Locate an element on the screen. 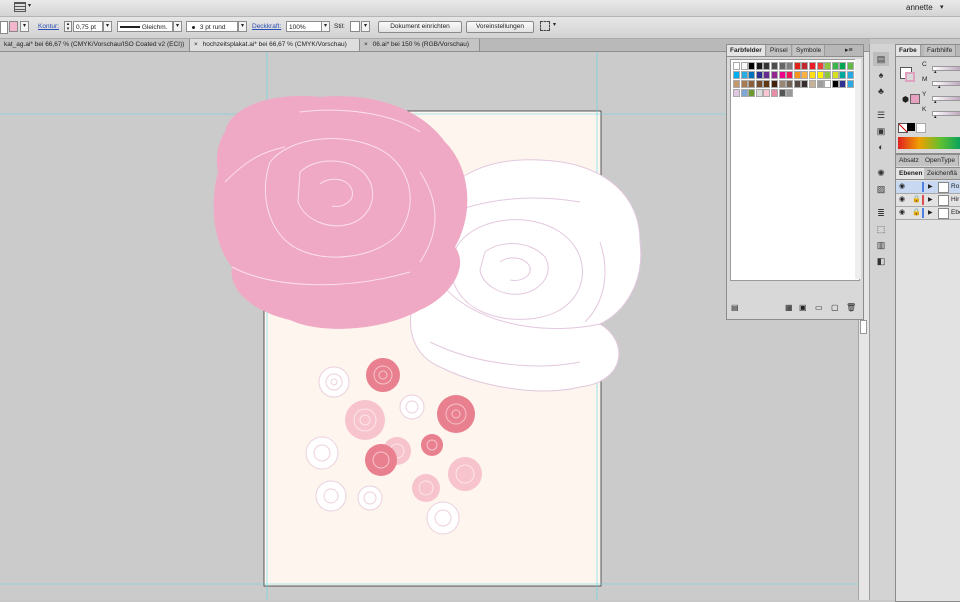 The width and height of the screenshot is (960, 602). color-spectrum is located at coordinates (929, 143).